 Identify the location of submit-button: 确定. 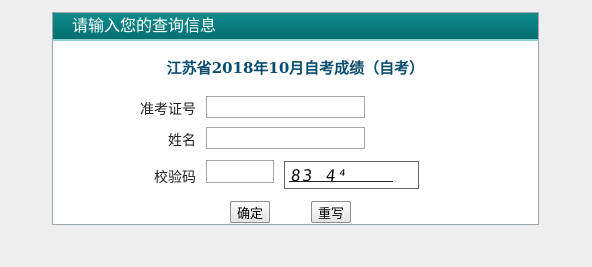
(250, 212).